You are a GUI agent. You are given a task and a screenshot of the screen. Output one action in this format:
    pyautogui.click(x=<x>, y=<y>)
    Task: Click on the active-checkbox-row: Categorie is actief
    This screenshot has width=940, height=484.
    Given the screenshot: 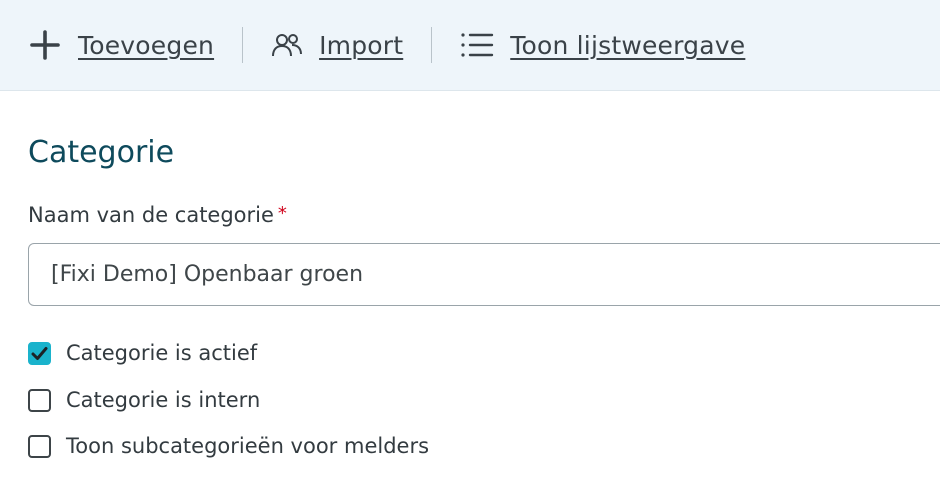 What is the action you would take?
    pyautogui.click(x=142, y=353)
    